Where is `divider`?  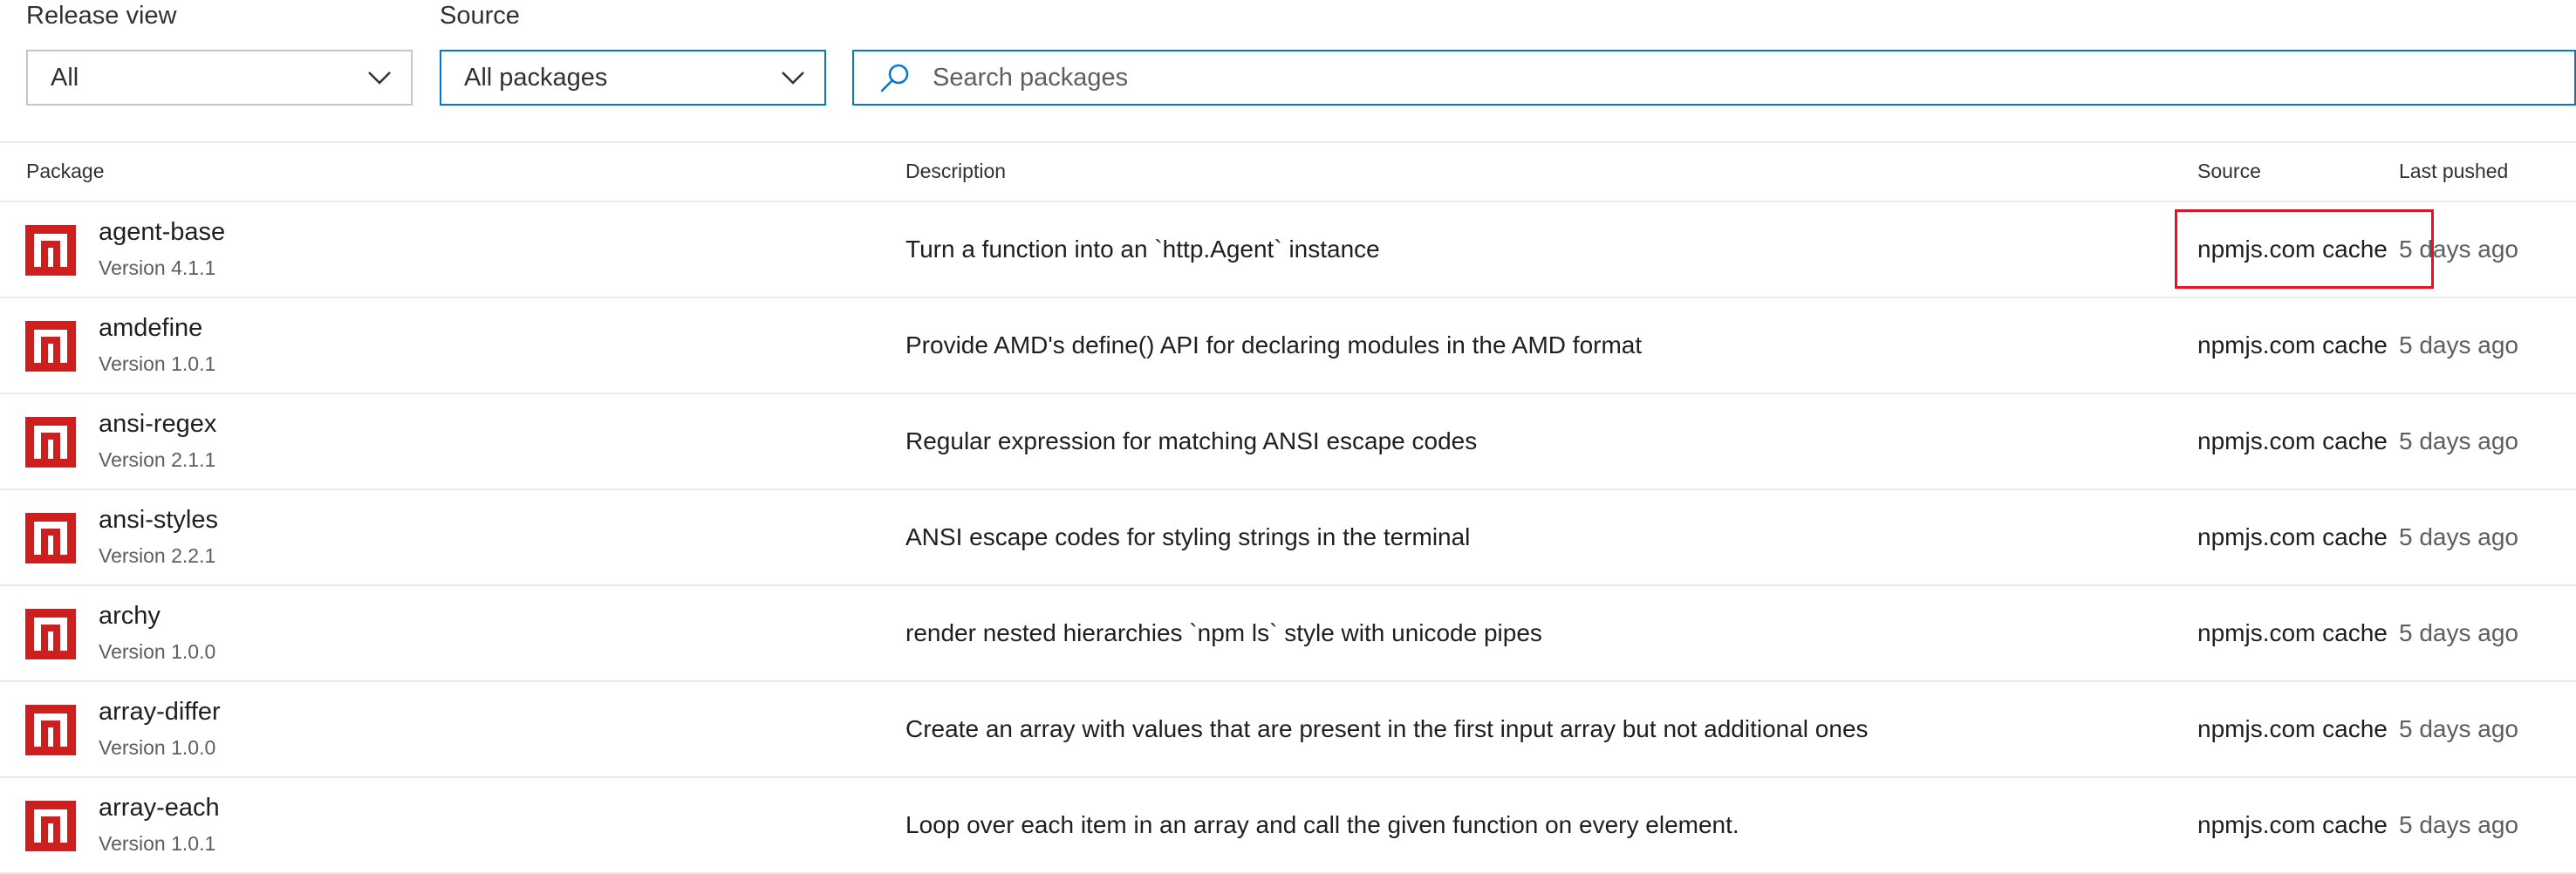
divider is located at coordinates (1288, 142).